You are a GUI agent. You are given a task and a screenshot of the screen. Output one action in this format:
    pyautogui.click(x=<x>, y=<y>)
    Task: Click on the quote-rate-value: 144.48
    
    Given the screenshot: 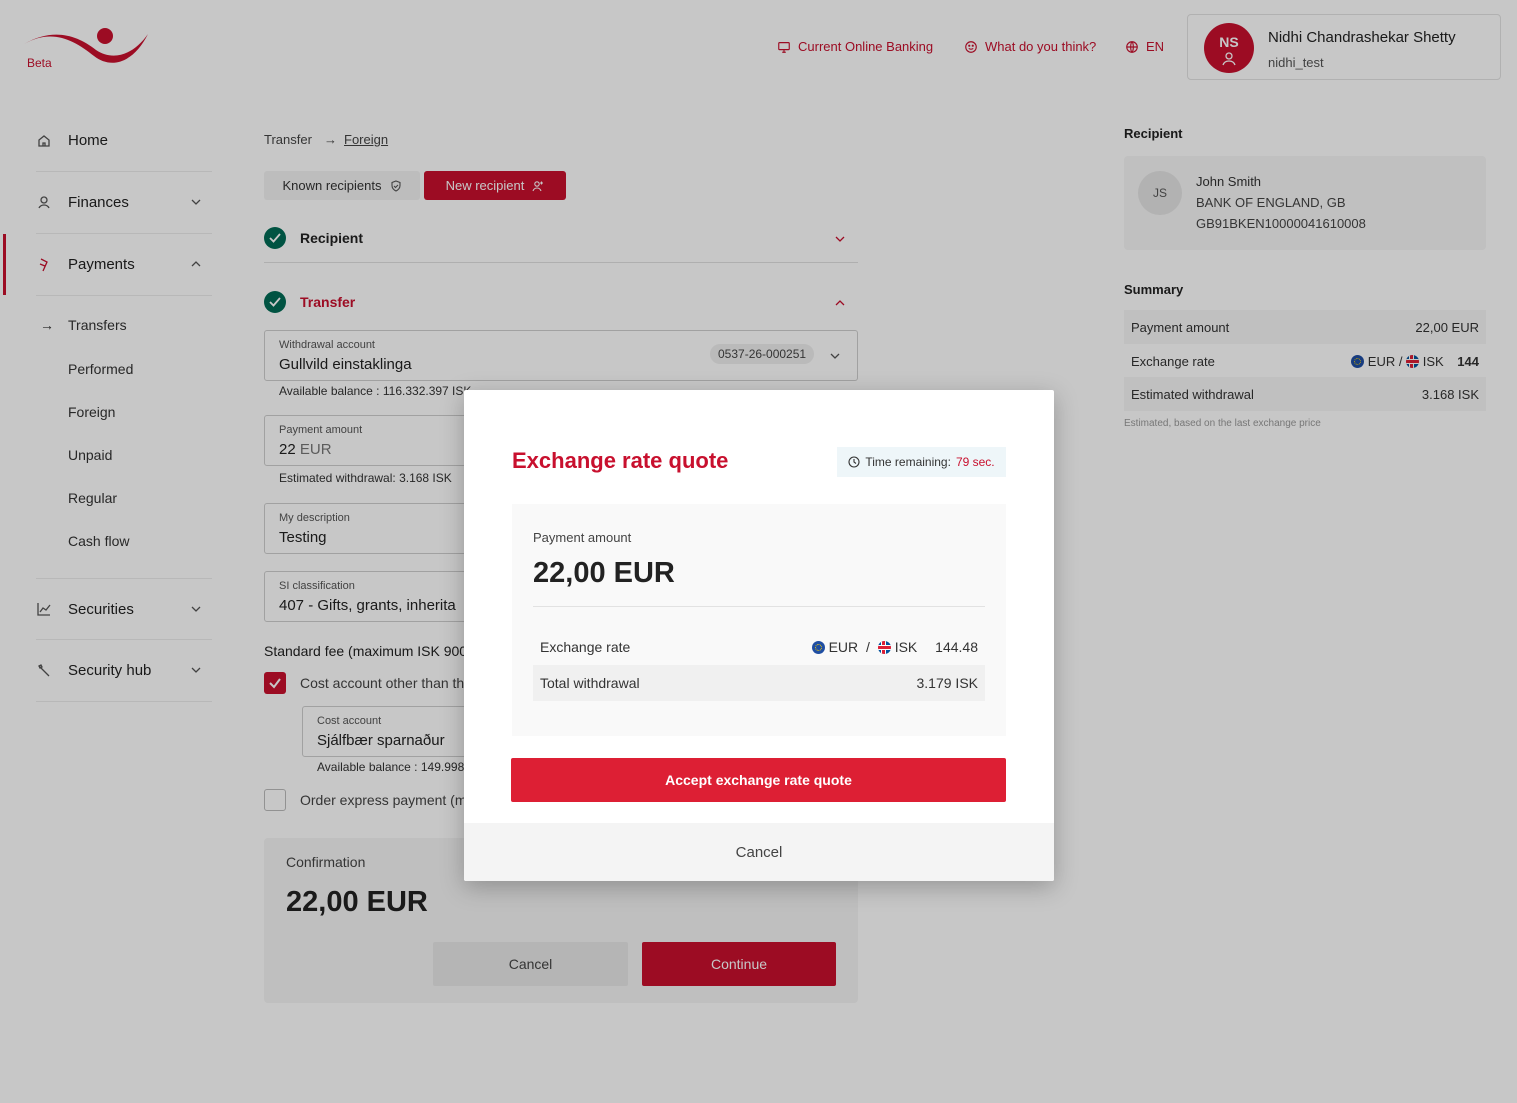 What is the action you would take?
    pyautogui.click(x=956, y=647)
    